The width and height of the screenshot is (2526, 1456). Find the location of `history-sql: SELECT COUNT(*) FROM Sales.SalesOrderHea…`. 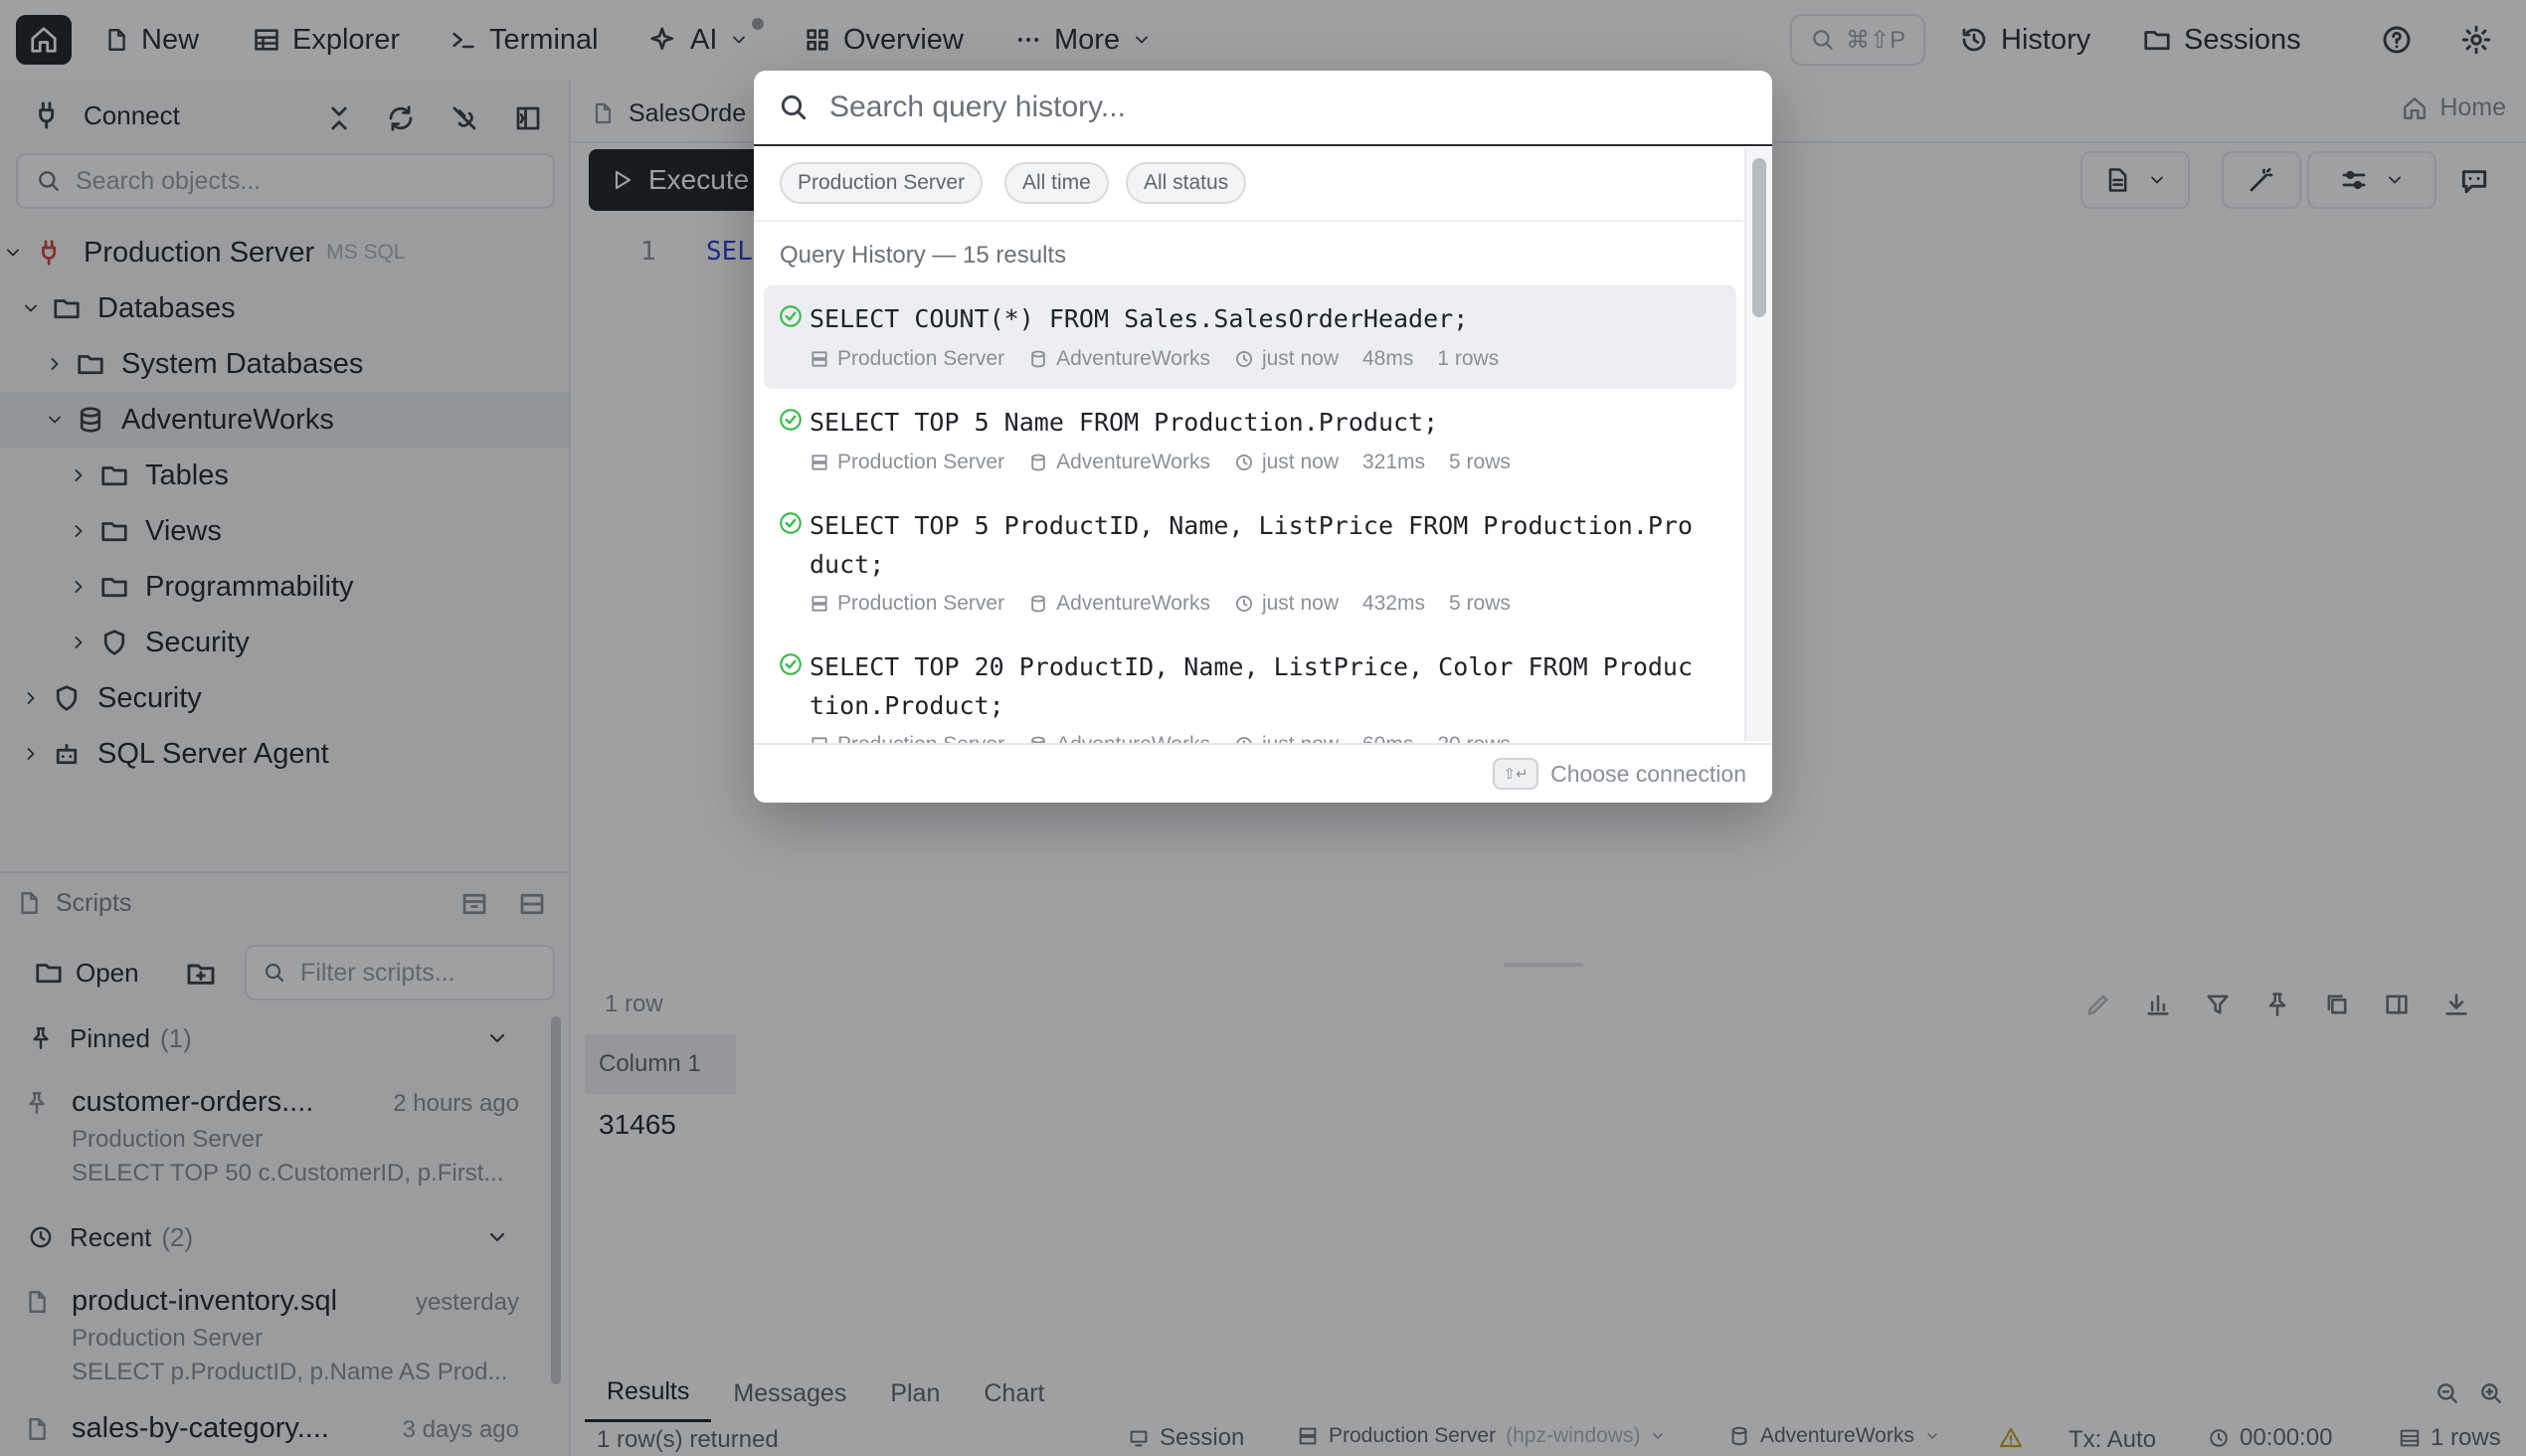

history-sql: SELECT COUNT(*) FROM Sales.SalesOrderHea… is located at coordinates (1139, 318).